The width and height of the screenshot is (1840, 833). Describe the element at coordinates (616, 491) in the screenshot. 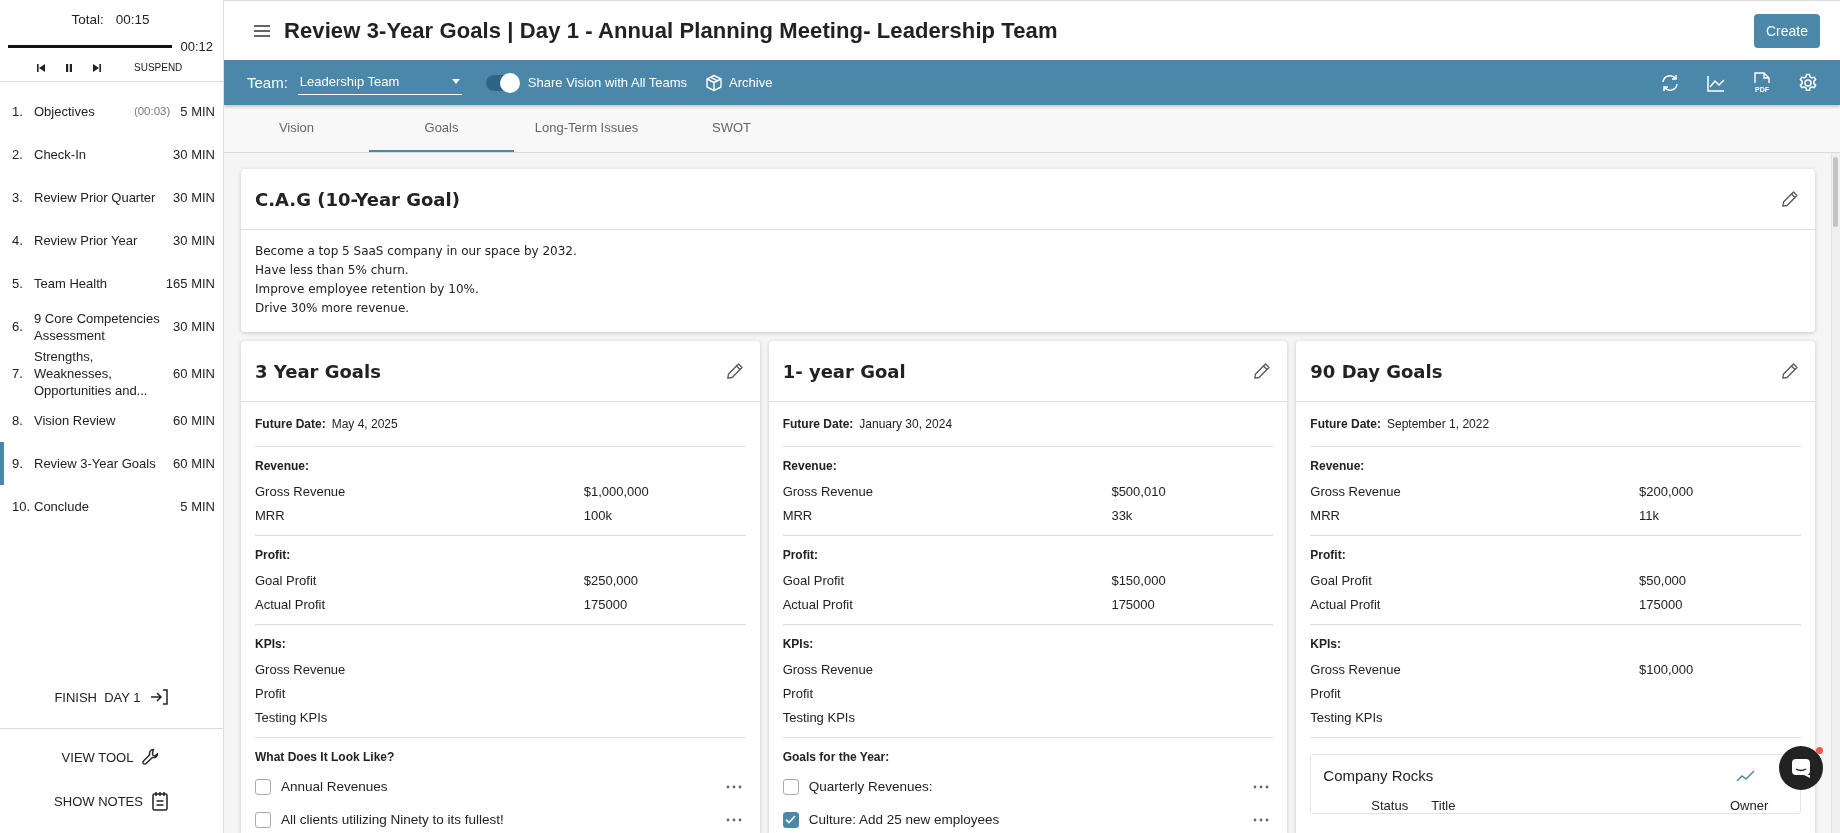

I see `metric-value: $1,000,000` at that location.